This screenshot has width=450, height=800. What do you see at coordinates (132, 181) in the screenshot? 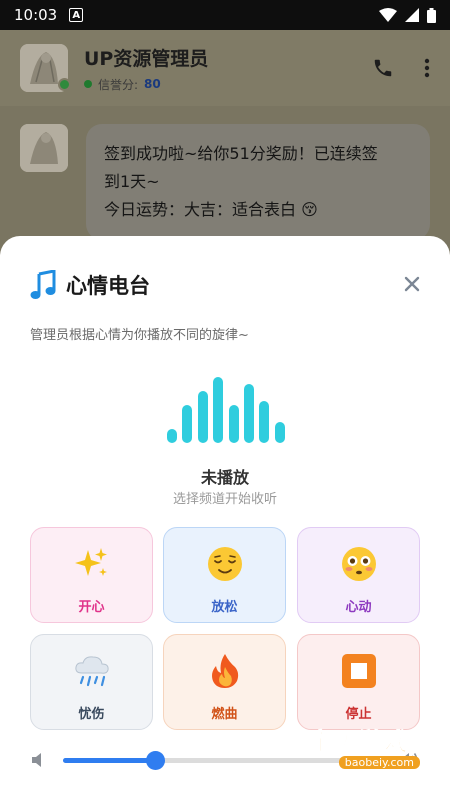
I see `message-line-2: 到1天~` at bounding box center [132, 181].